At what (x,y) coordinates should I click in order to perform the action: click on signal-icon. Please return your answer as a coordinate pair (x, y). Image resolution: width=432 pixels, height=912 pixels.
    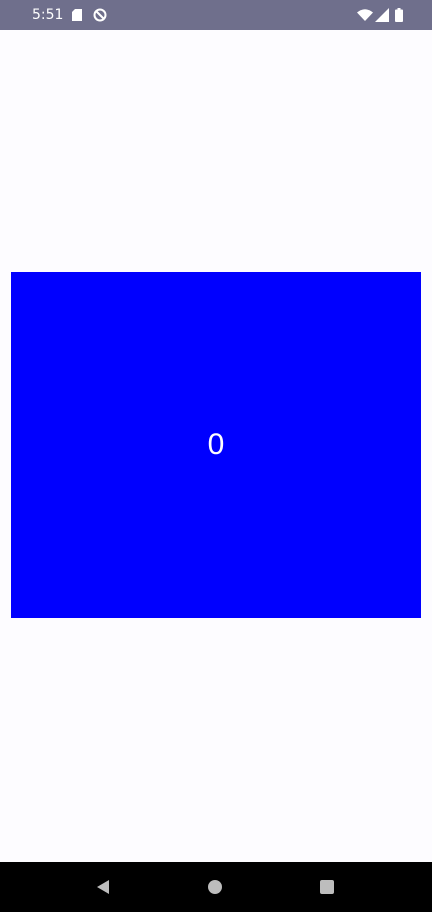
    Looking at the image, I should click on (382, 15).